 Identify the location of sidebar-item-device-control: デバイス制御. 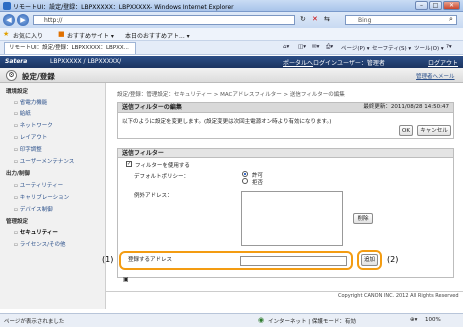
(33, 209).